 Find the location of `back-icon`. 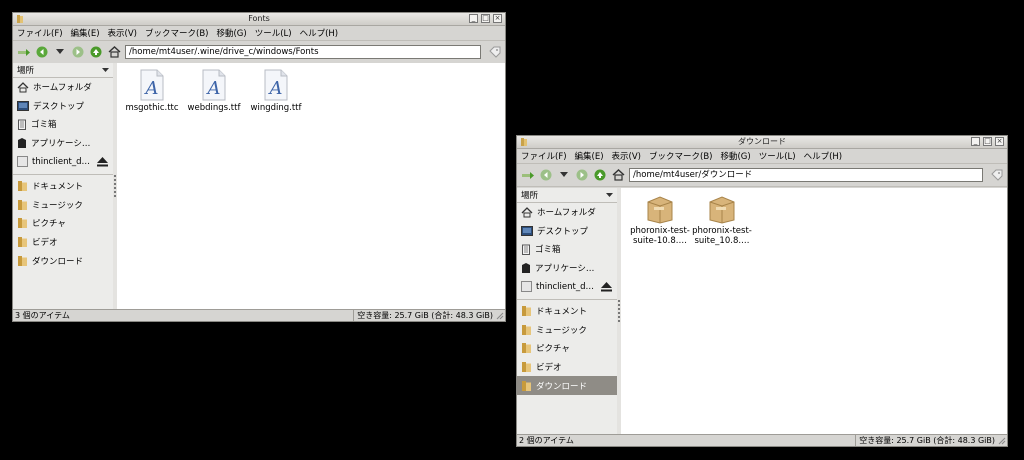

back-icon is located at coordinates (42, 52).